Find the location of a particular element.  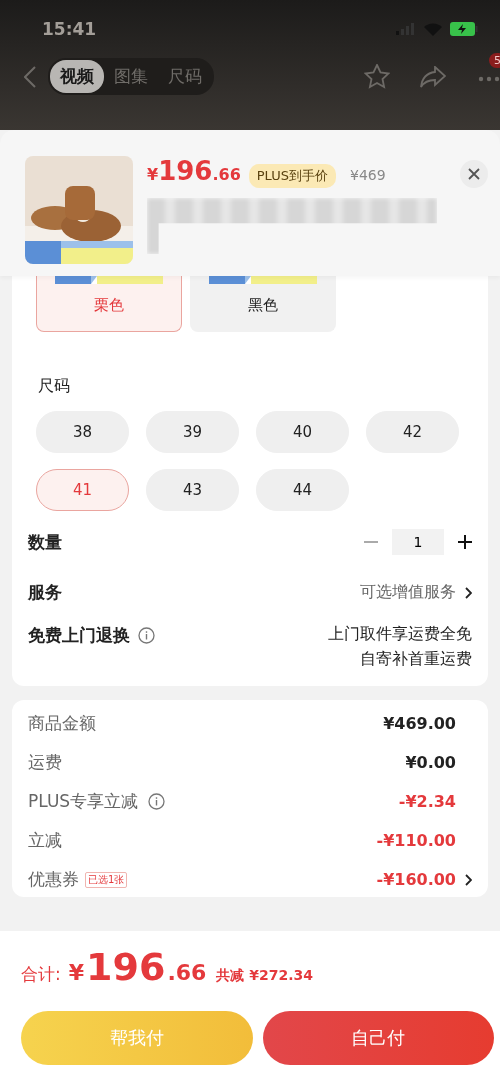

return-note: 自寄补首重运费 is located at coordinates (416, 659).